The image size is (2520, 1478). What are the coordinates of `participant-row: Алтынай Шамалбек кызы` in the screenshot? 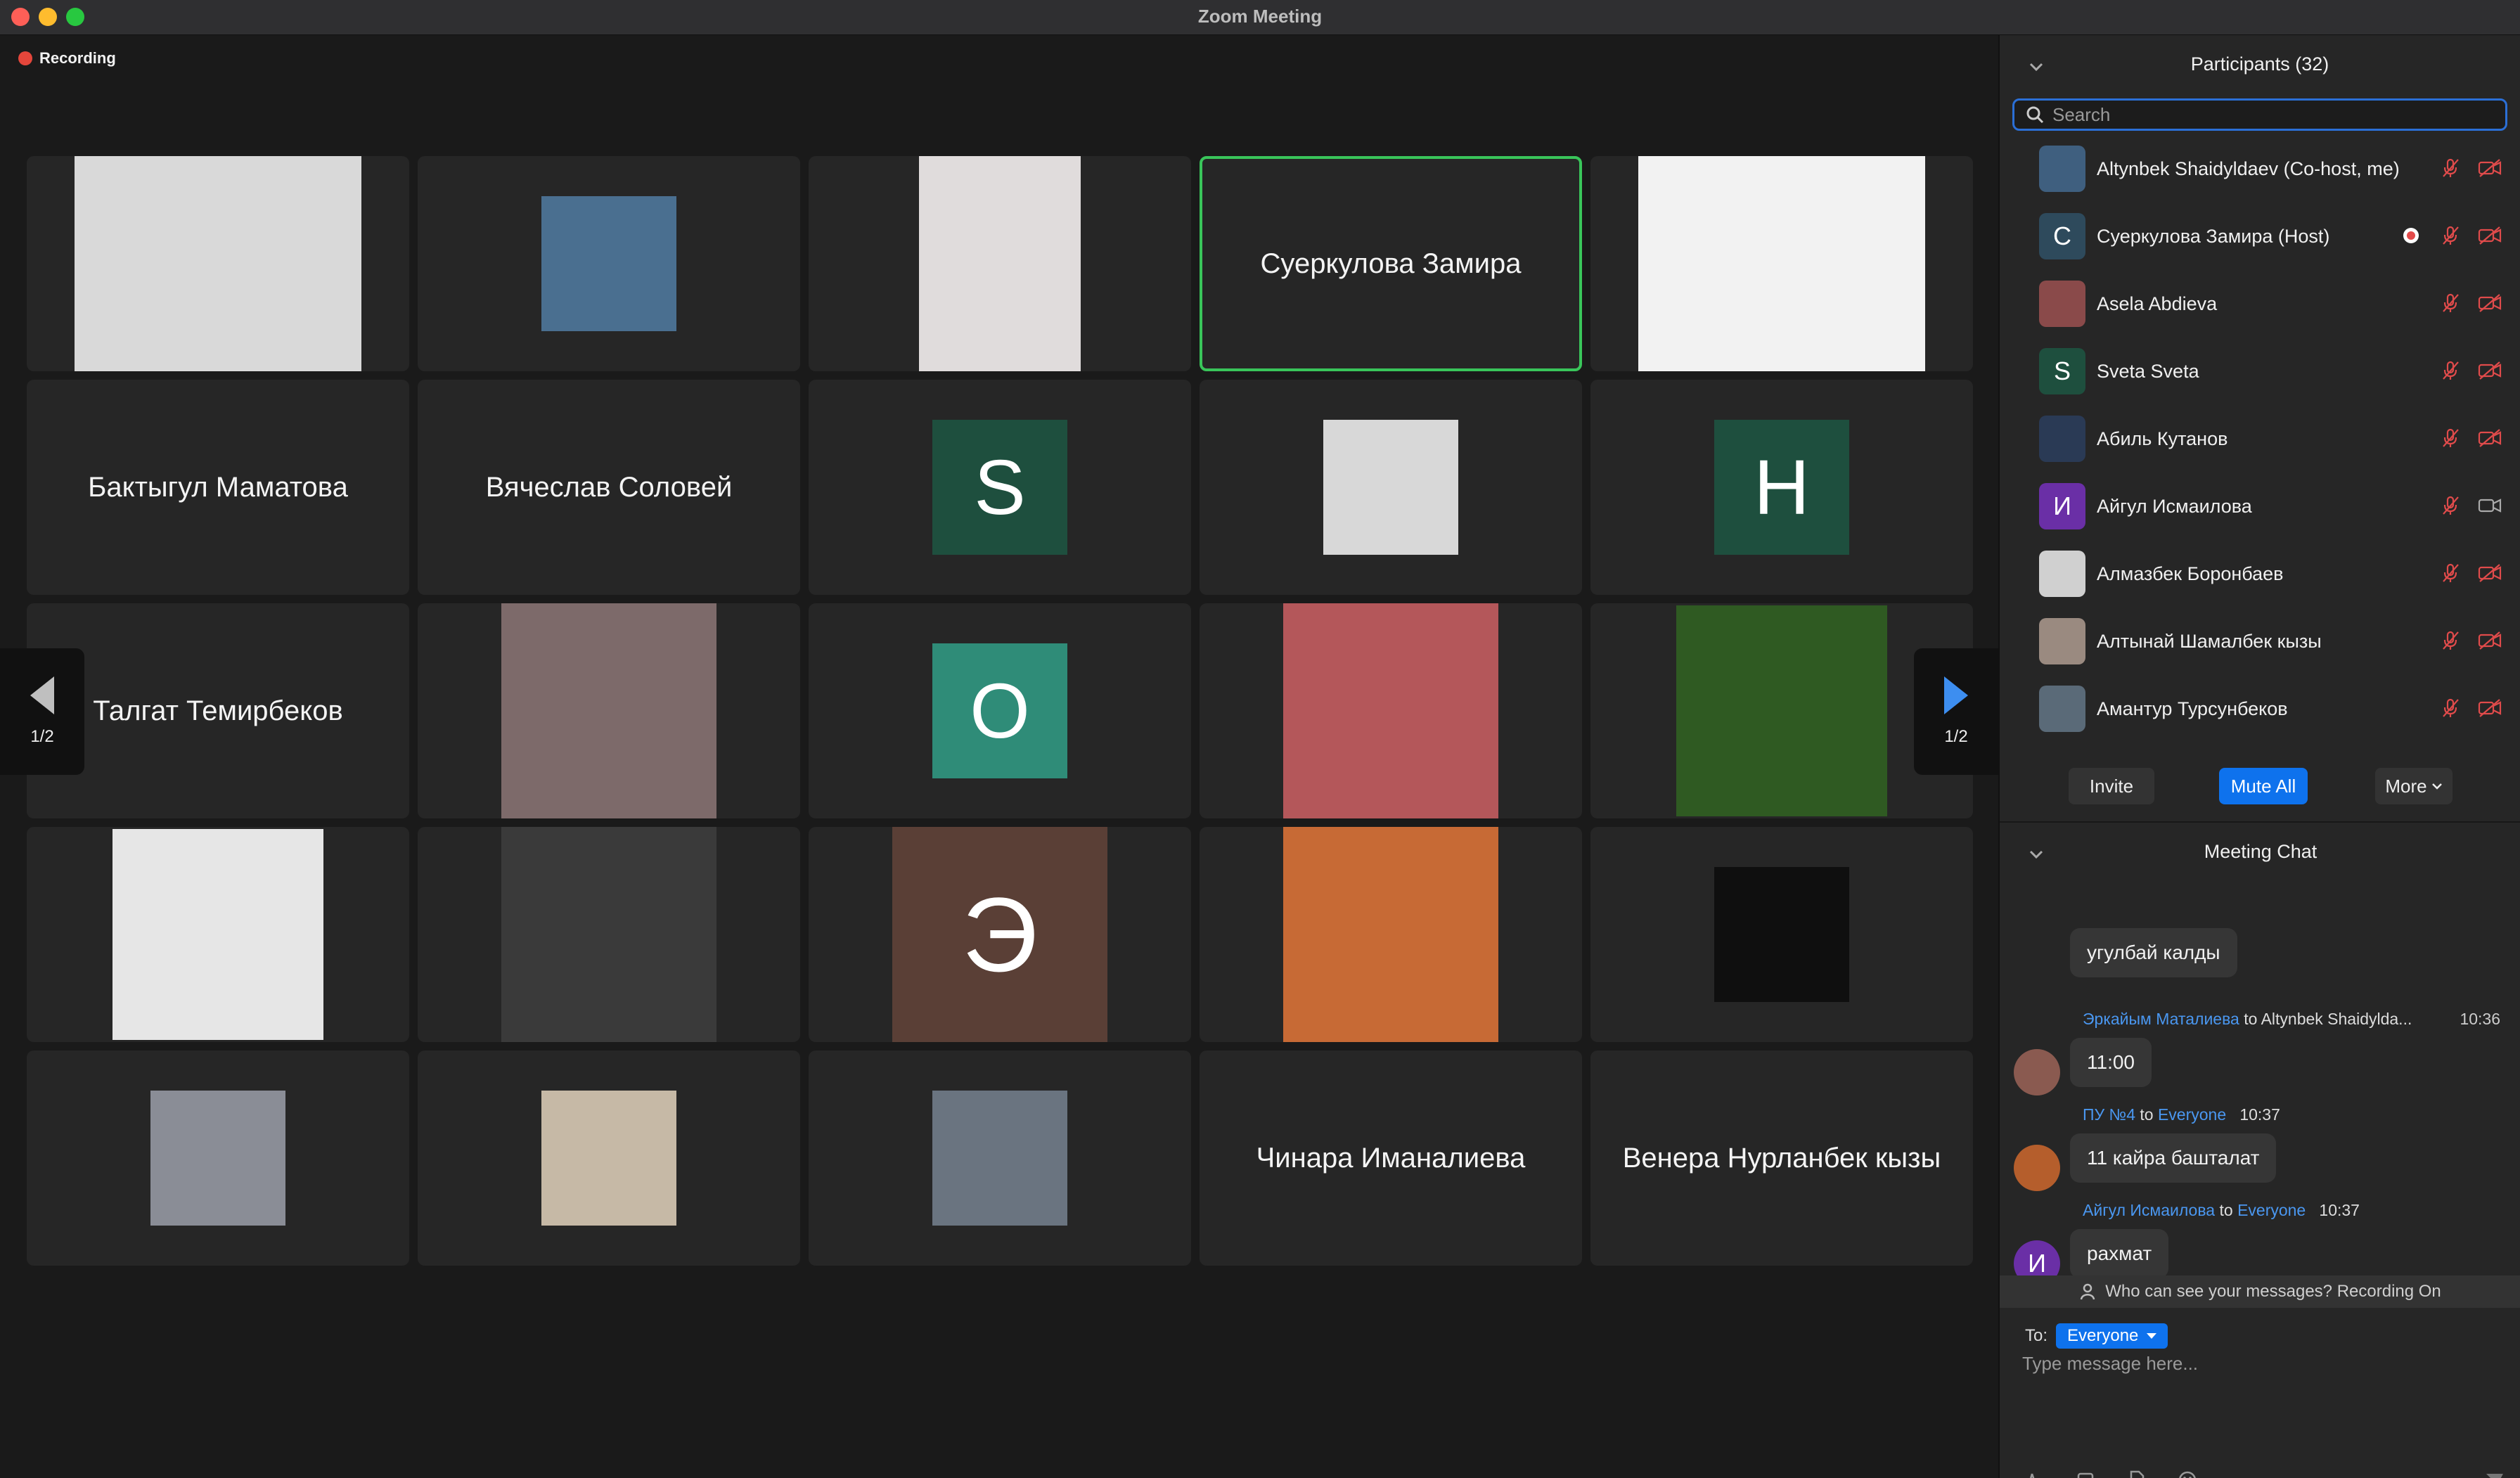 It's located at (2260, 641).